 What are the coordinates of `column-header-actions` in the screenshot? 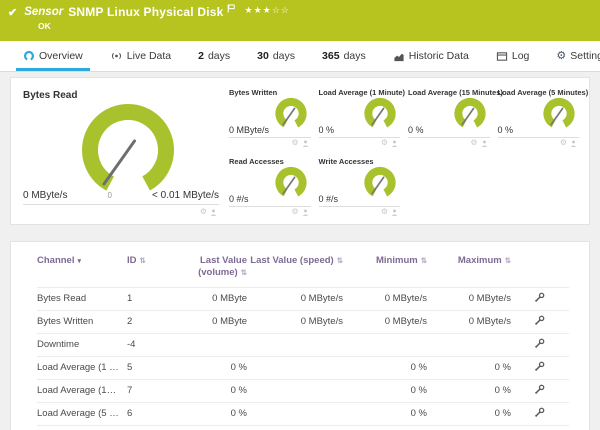 It's located at (540, 269).